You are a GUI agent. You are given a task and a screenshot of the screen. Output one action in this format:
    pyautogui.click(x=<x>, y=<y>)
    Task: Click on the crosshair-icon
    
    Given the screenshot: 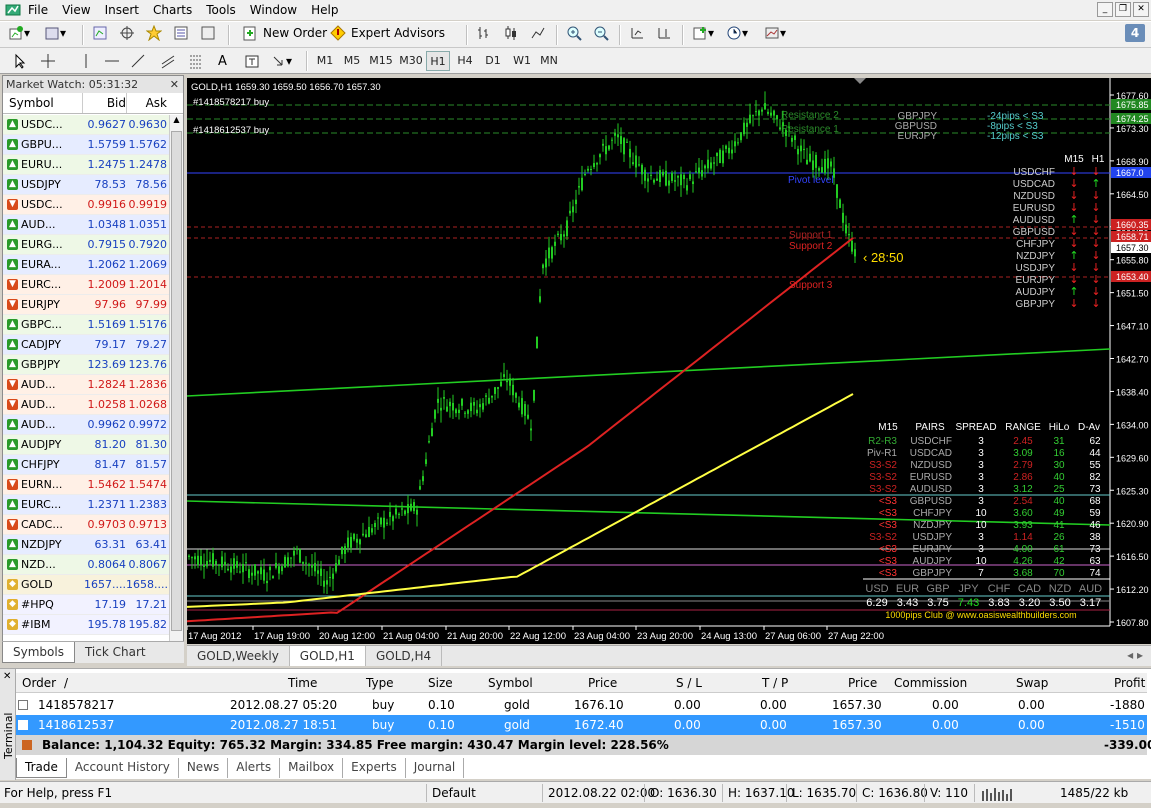 What is the action you would take?
    pyautogui.click(x=48, y=61)
    